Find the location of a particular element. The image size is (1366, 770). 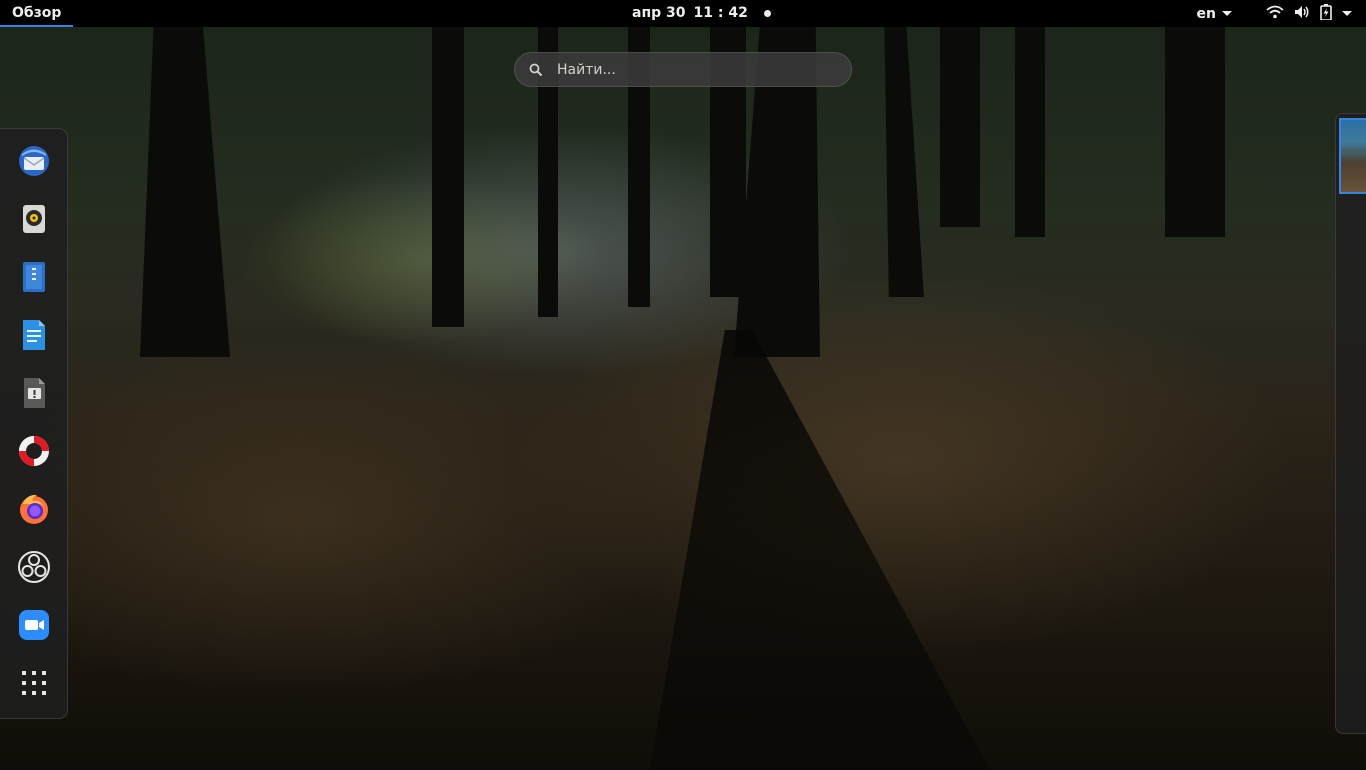

show-applications-button is located at coordinates (34, 685).